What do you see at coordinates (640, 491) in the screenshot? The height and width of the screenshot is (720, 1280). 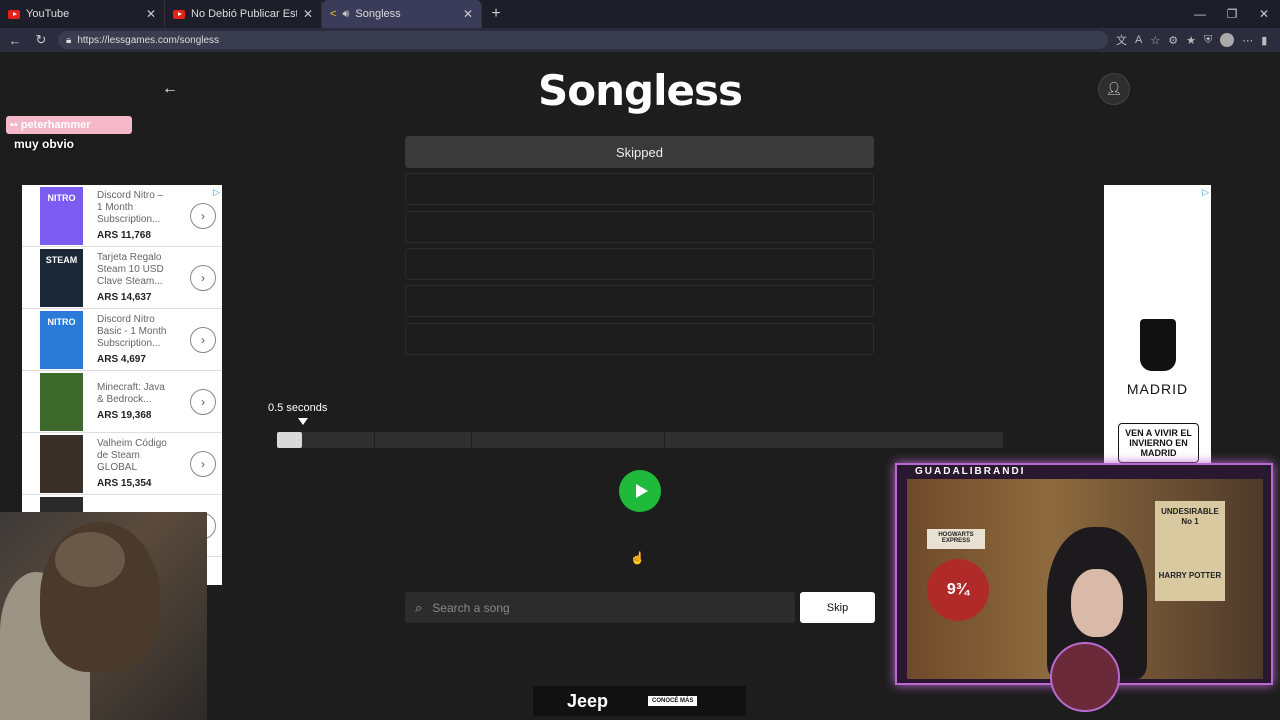 I see `play-button` at bounding box center [640, 491].